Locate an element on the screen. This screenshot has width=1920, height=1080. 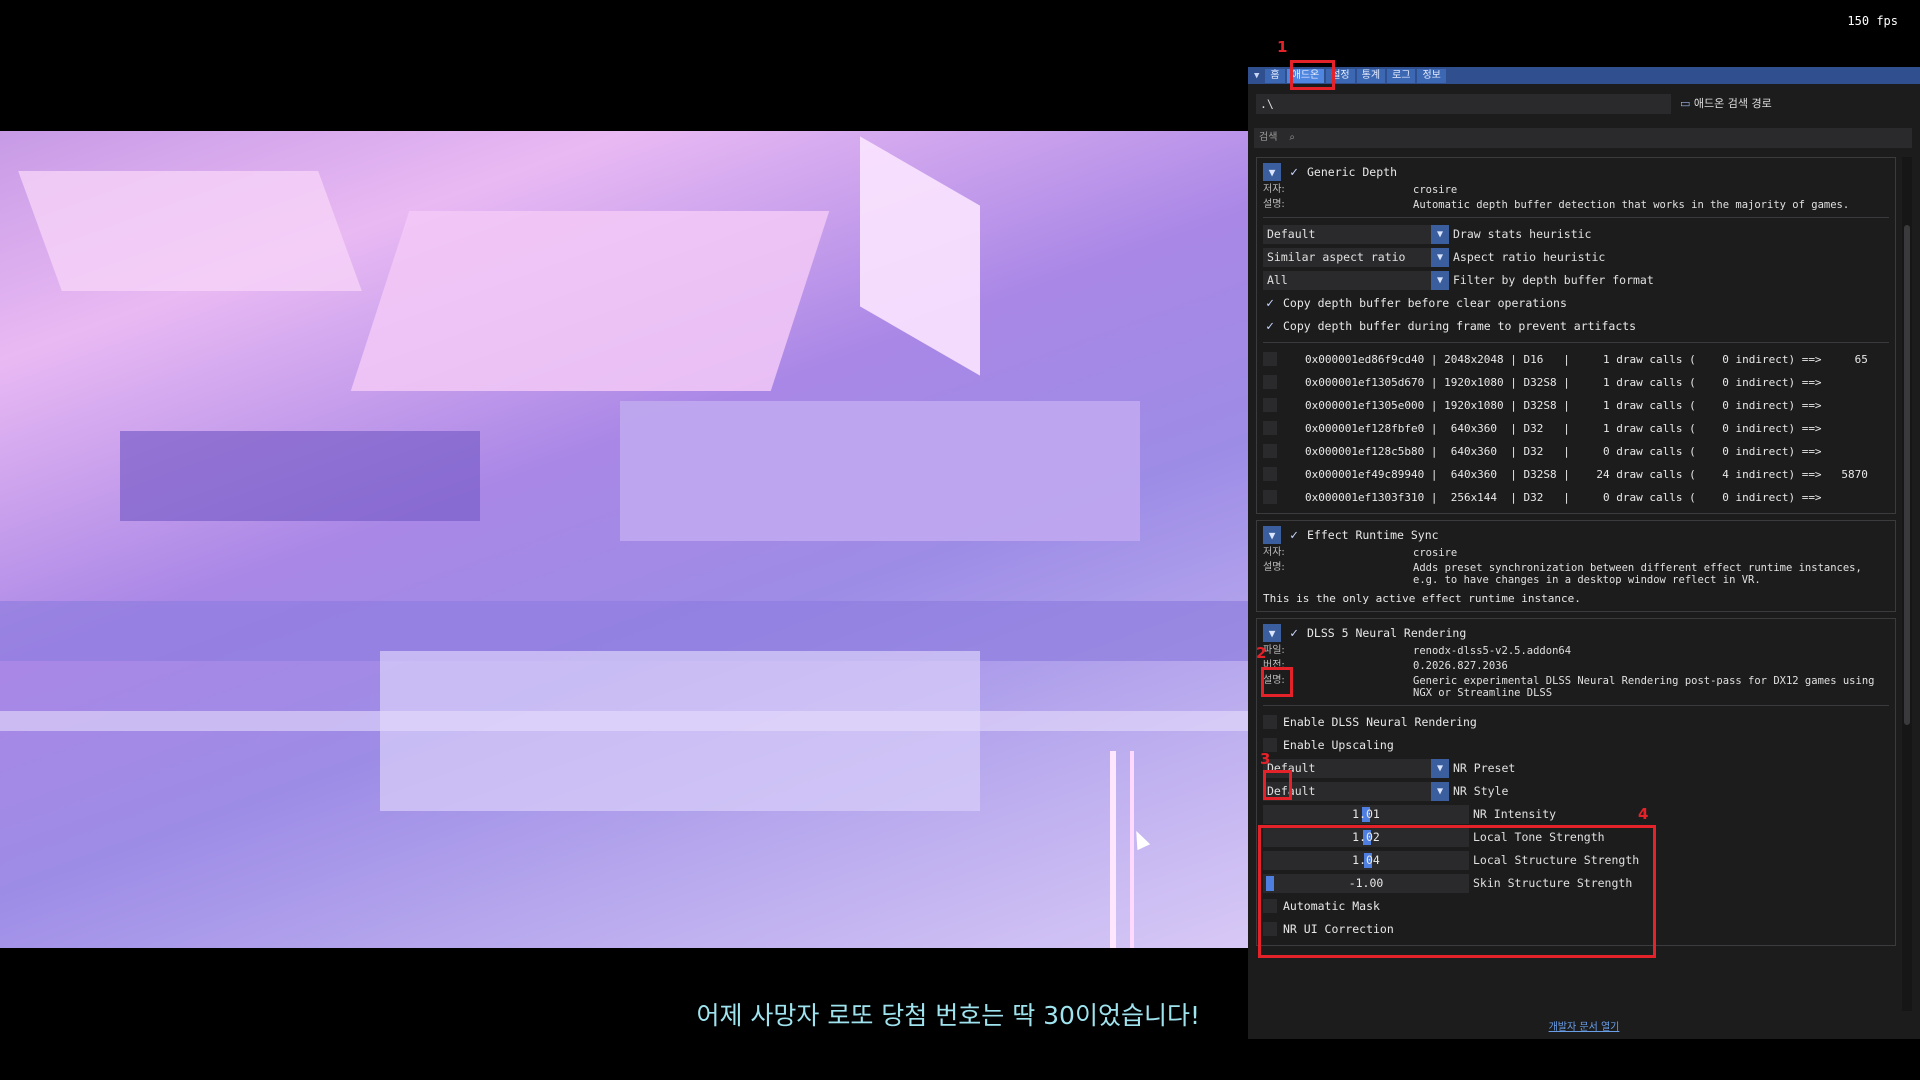
collapse-menu-icon: ▼ is located at coordinates (1256, 76).